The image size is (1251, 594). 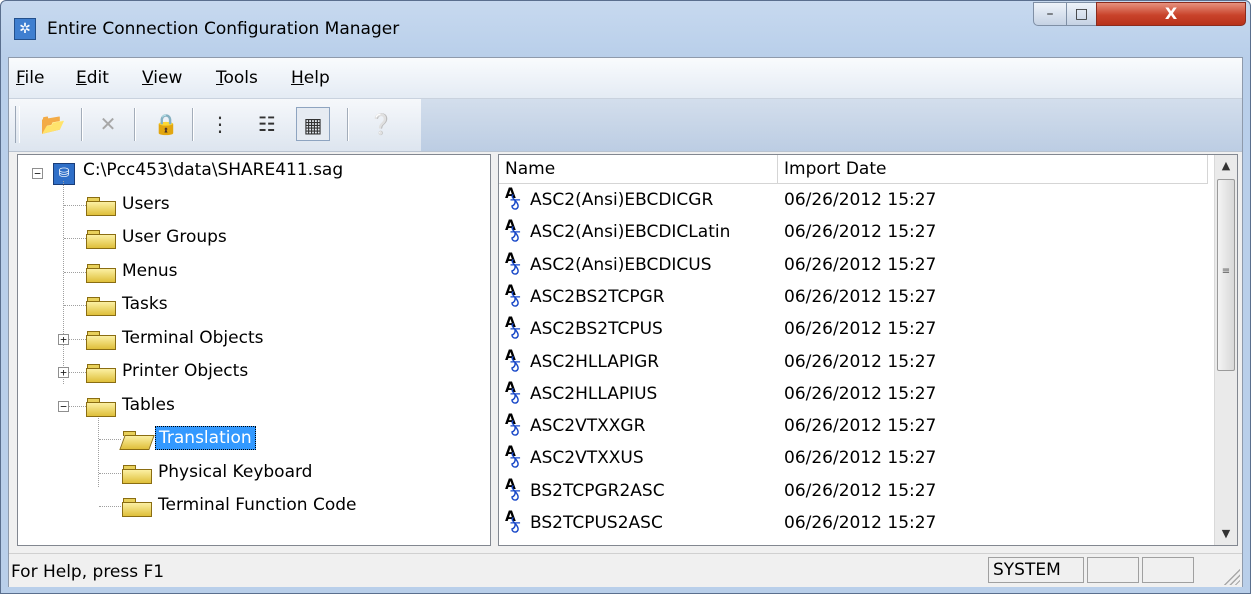 I want to click on view-details-button: ▦, so click(x=313, y=124).